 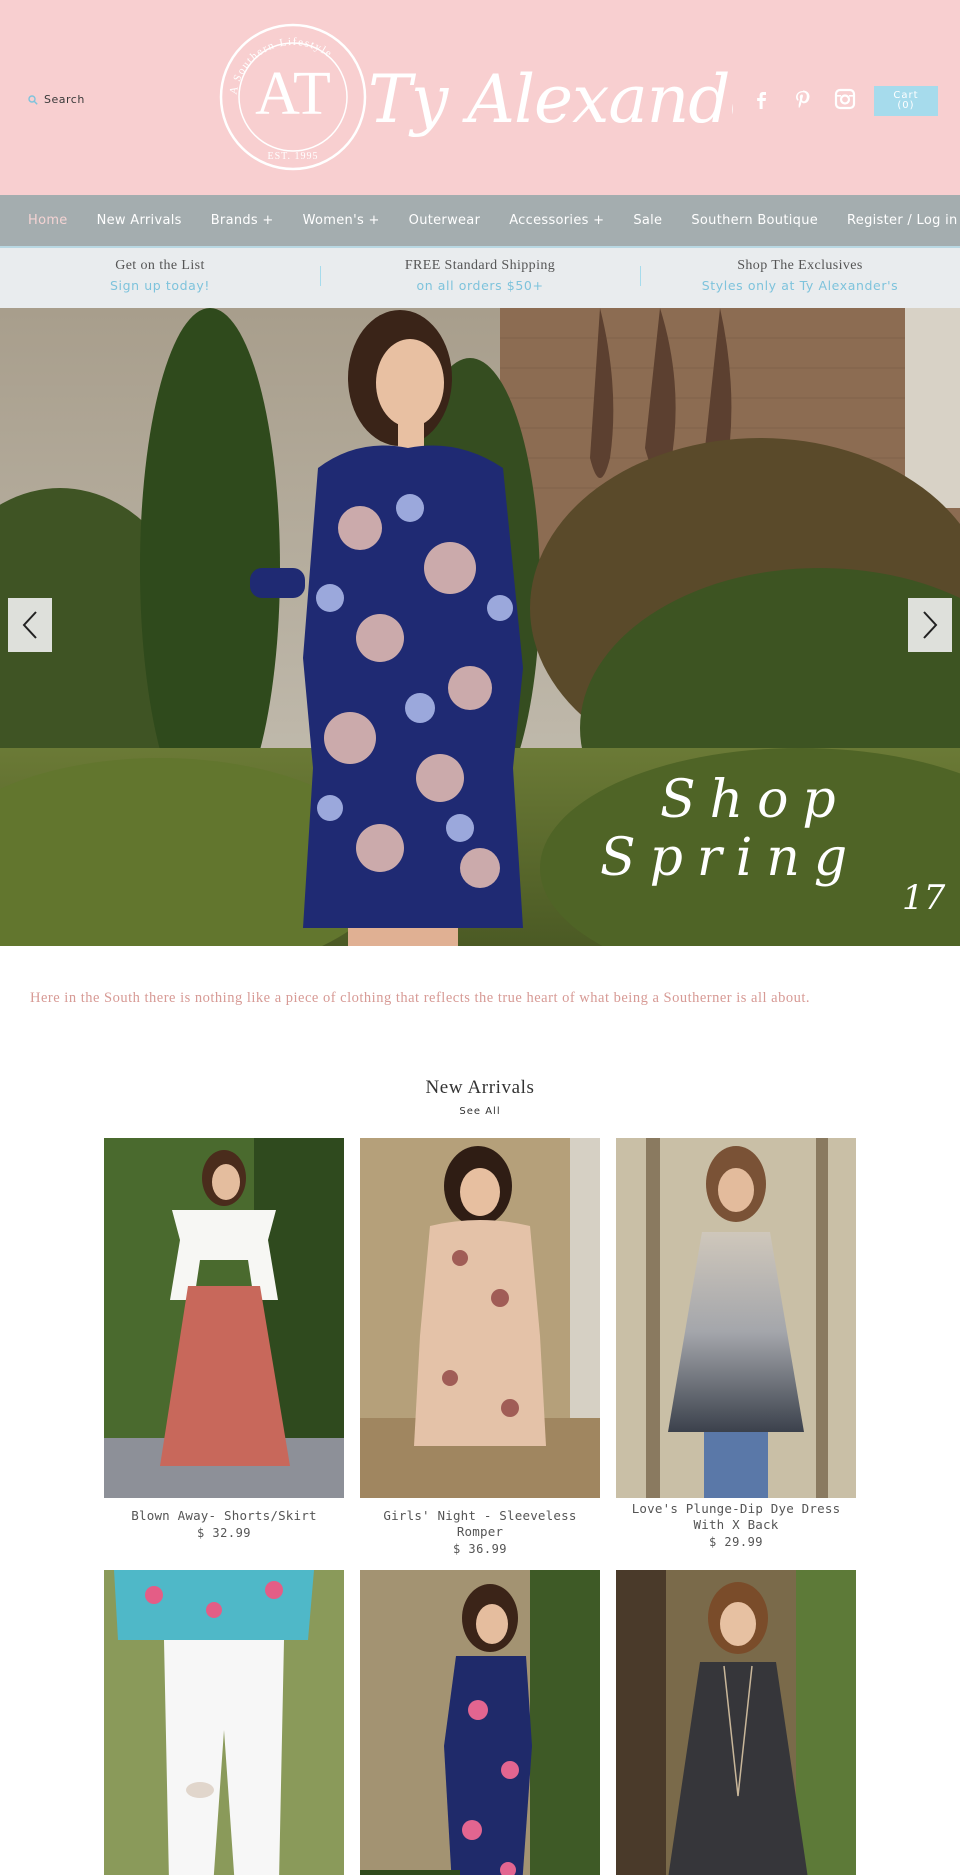 I want to click on cart-count: (0), so click(x=906, y=105).